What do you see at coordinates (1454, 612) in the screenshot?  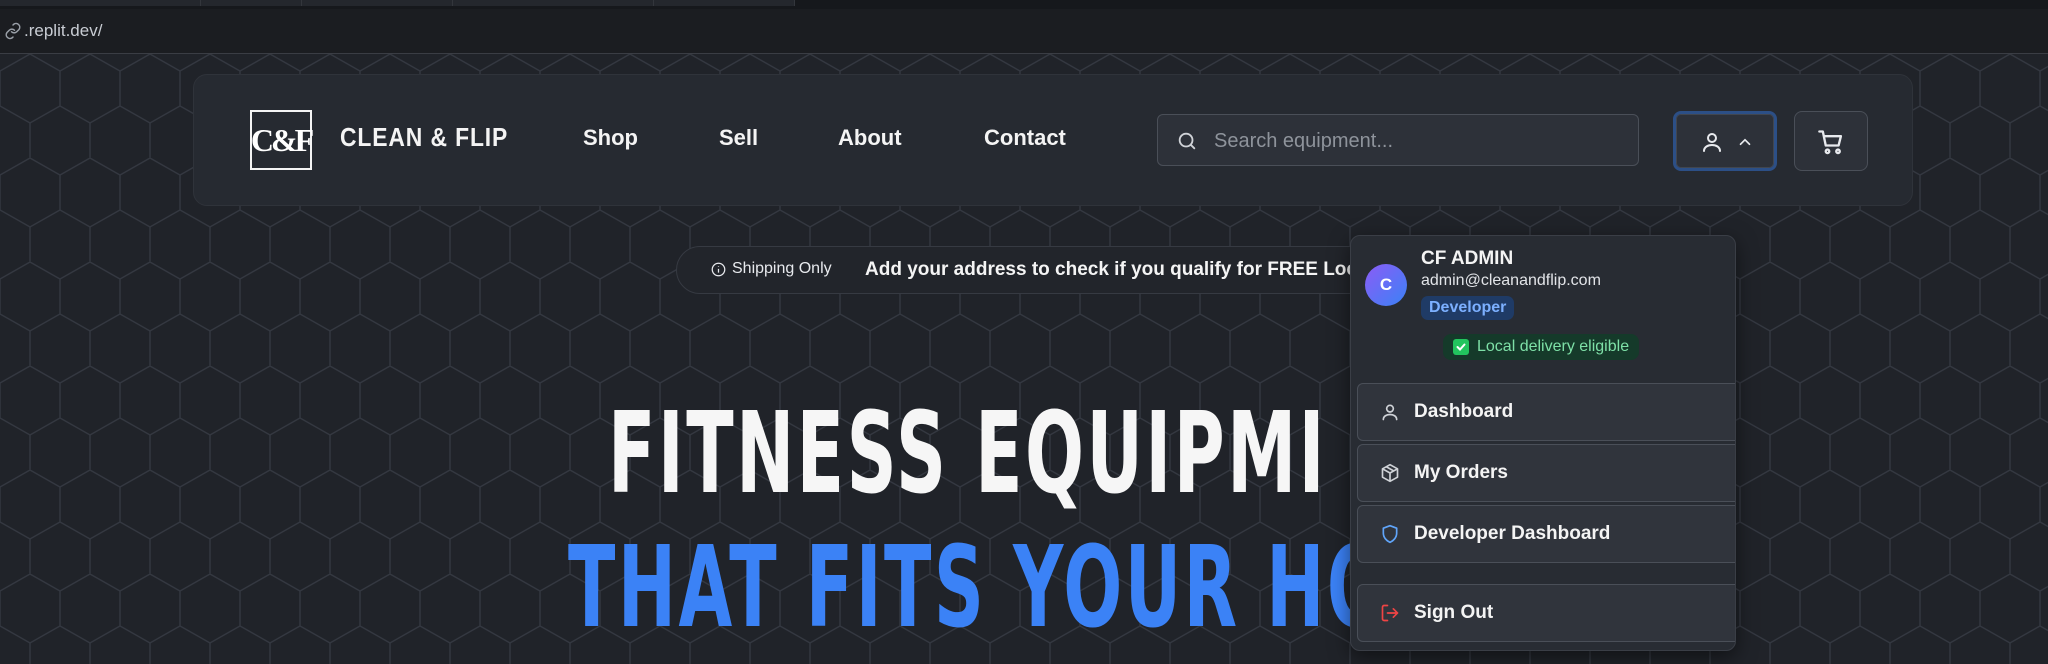 I see `menu-item-label: Sign Out` at bounding box center [1454, 612].